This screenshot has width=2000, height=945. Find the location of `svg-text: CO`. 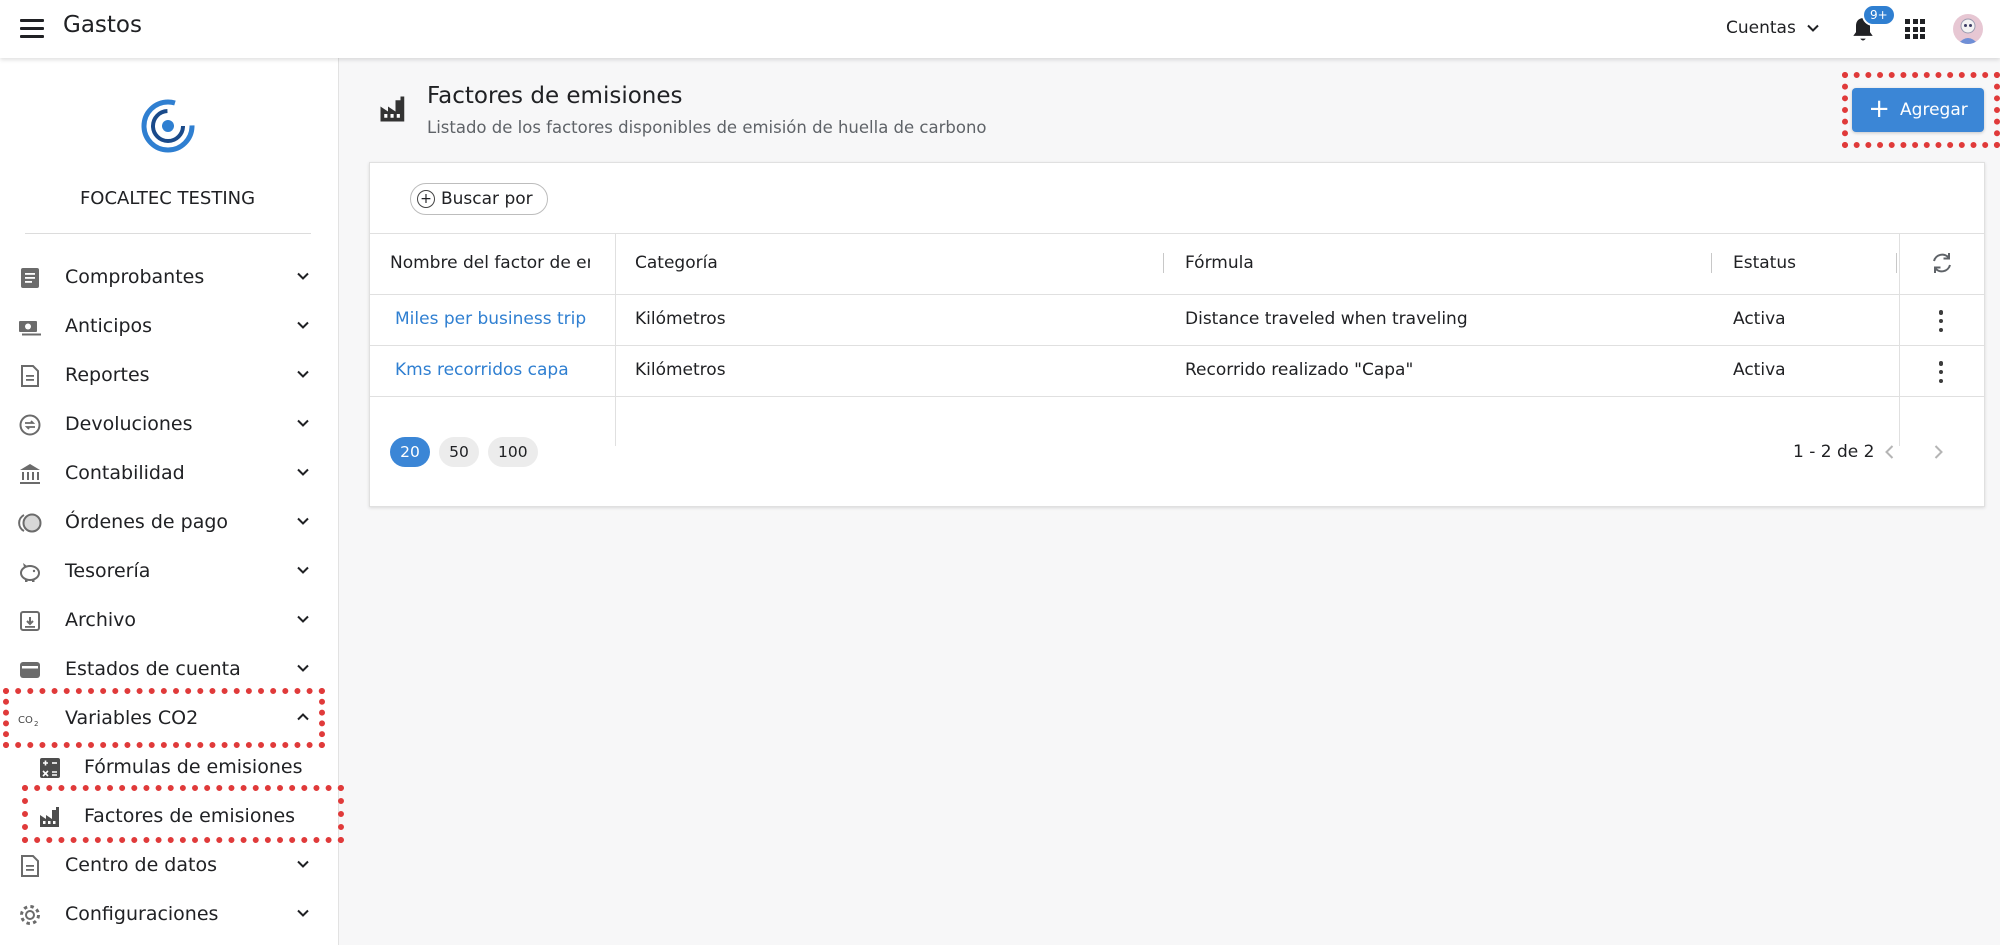

svg-text: CO is located at coordinates (25, 720).